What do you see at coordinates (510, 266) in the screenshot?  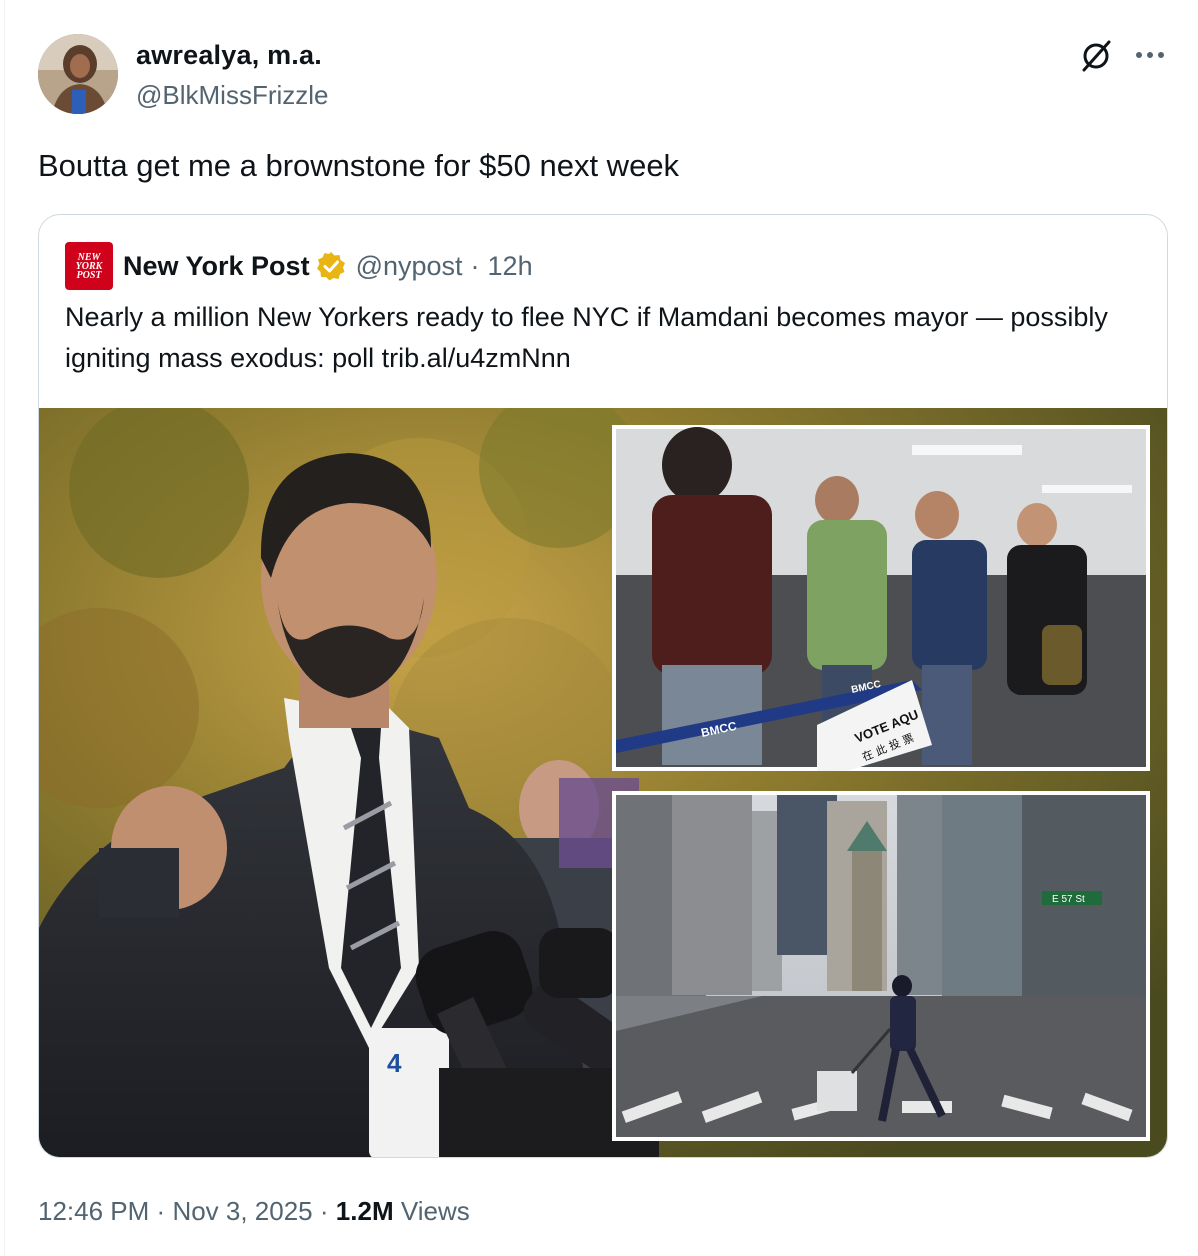 I see `quoted-time: 12h` at bounding box center [510, 266].